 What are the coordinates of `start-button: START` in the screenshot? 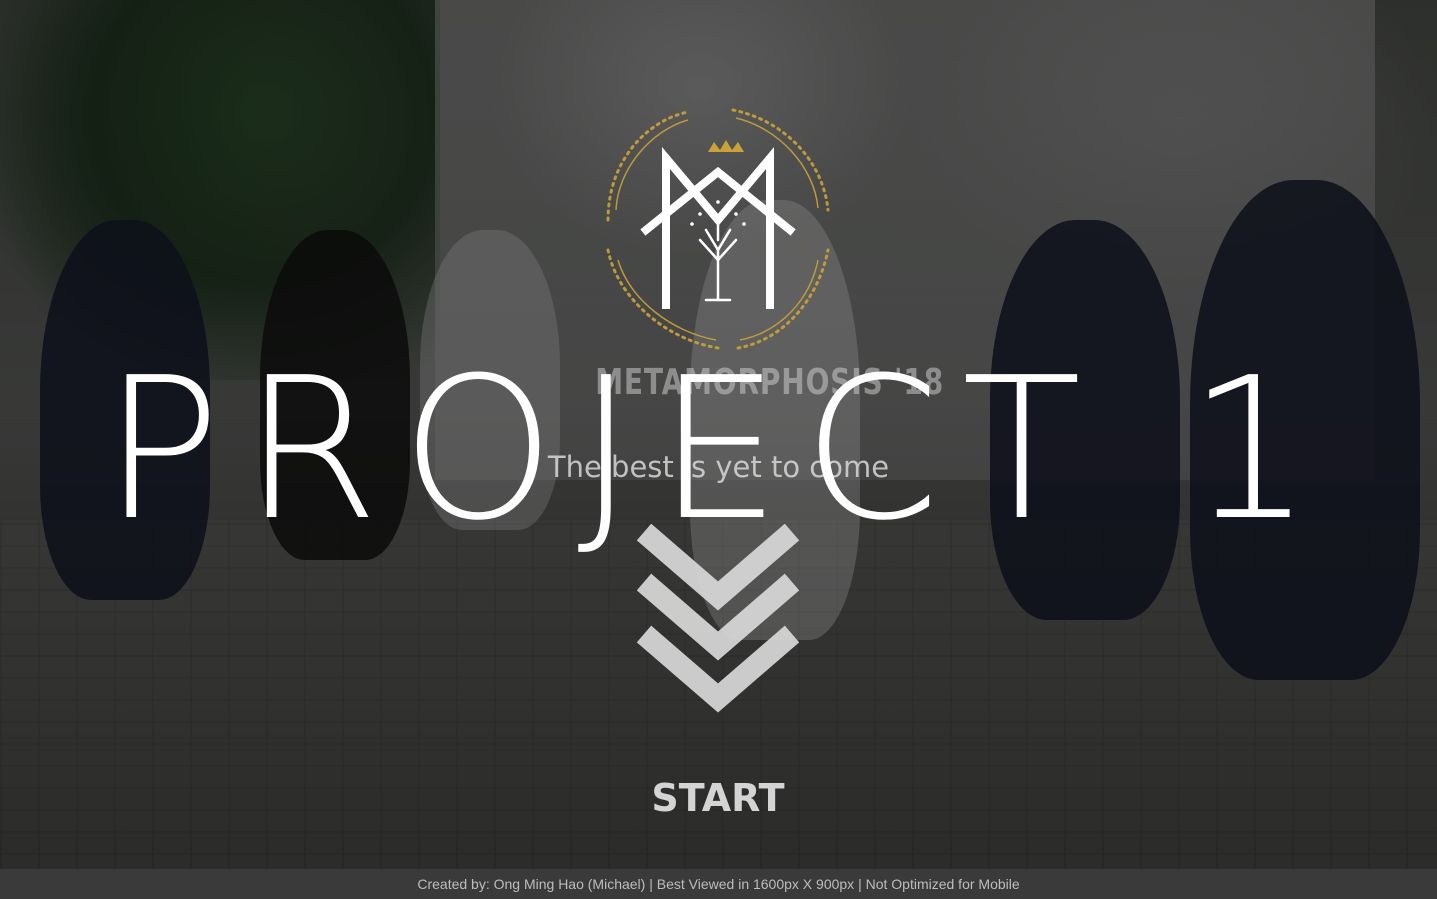 It's located at (718, 798).